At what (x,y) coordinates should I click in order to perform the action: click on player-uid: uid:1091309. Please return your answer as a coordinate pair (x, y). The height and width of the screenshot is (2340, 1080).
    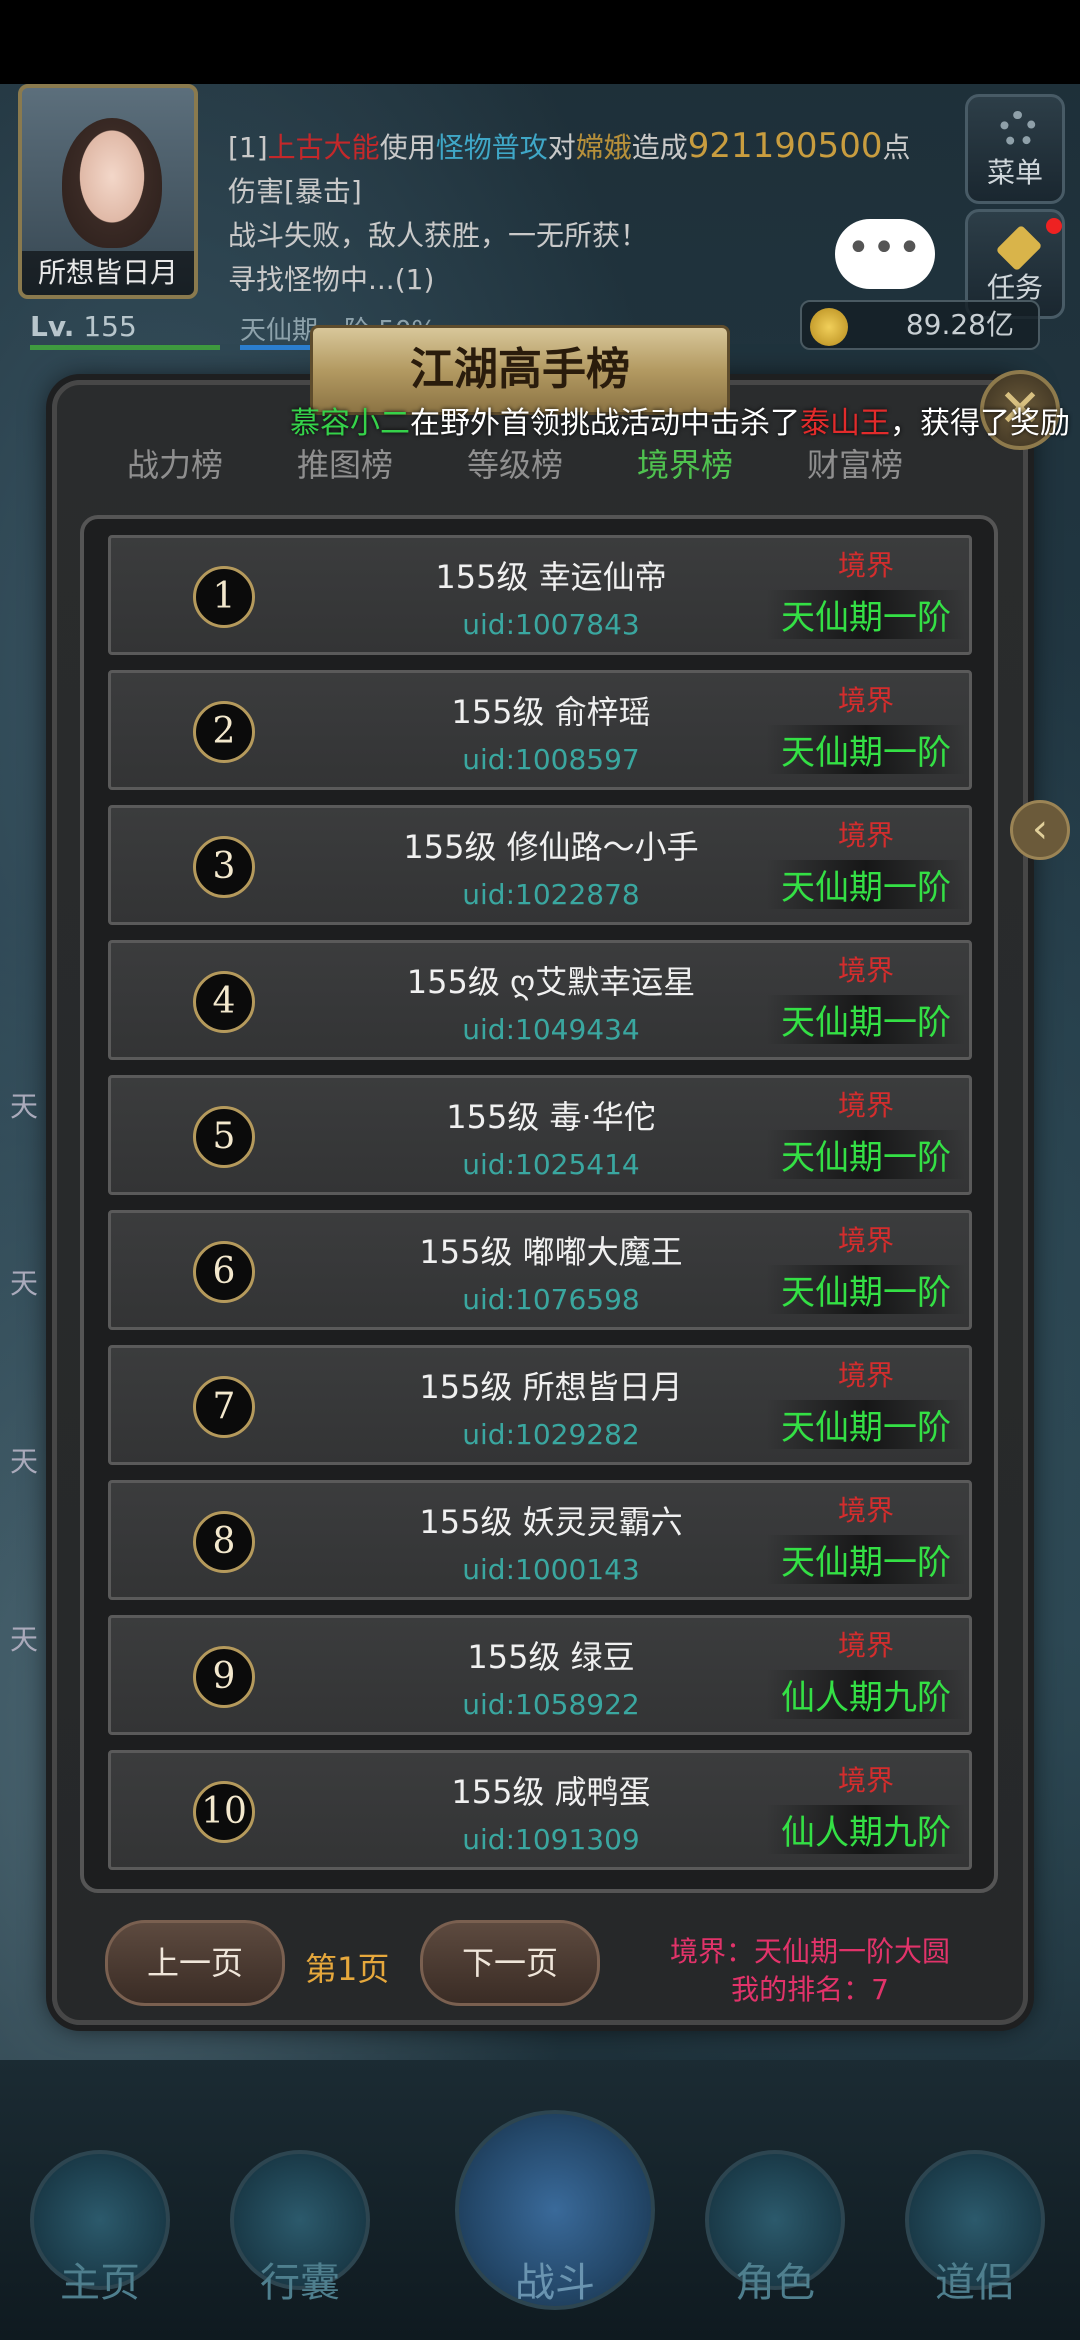
    Looking at the image, I should click on (551, 1839).